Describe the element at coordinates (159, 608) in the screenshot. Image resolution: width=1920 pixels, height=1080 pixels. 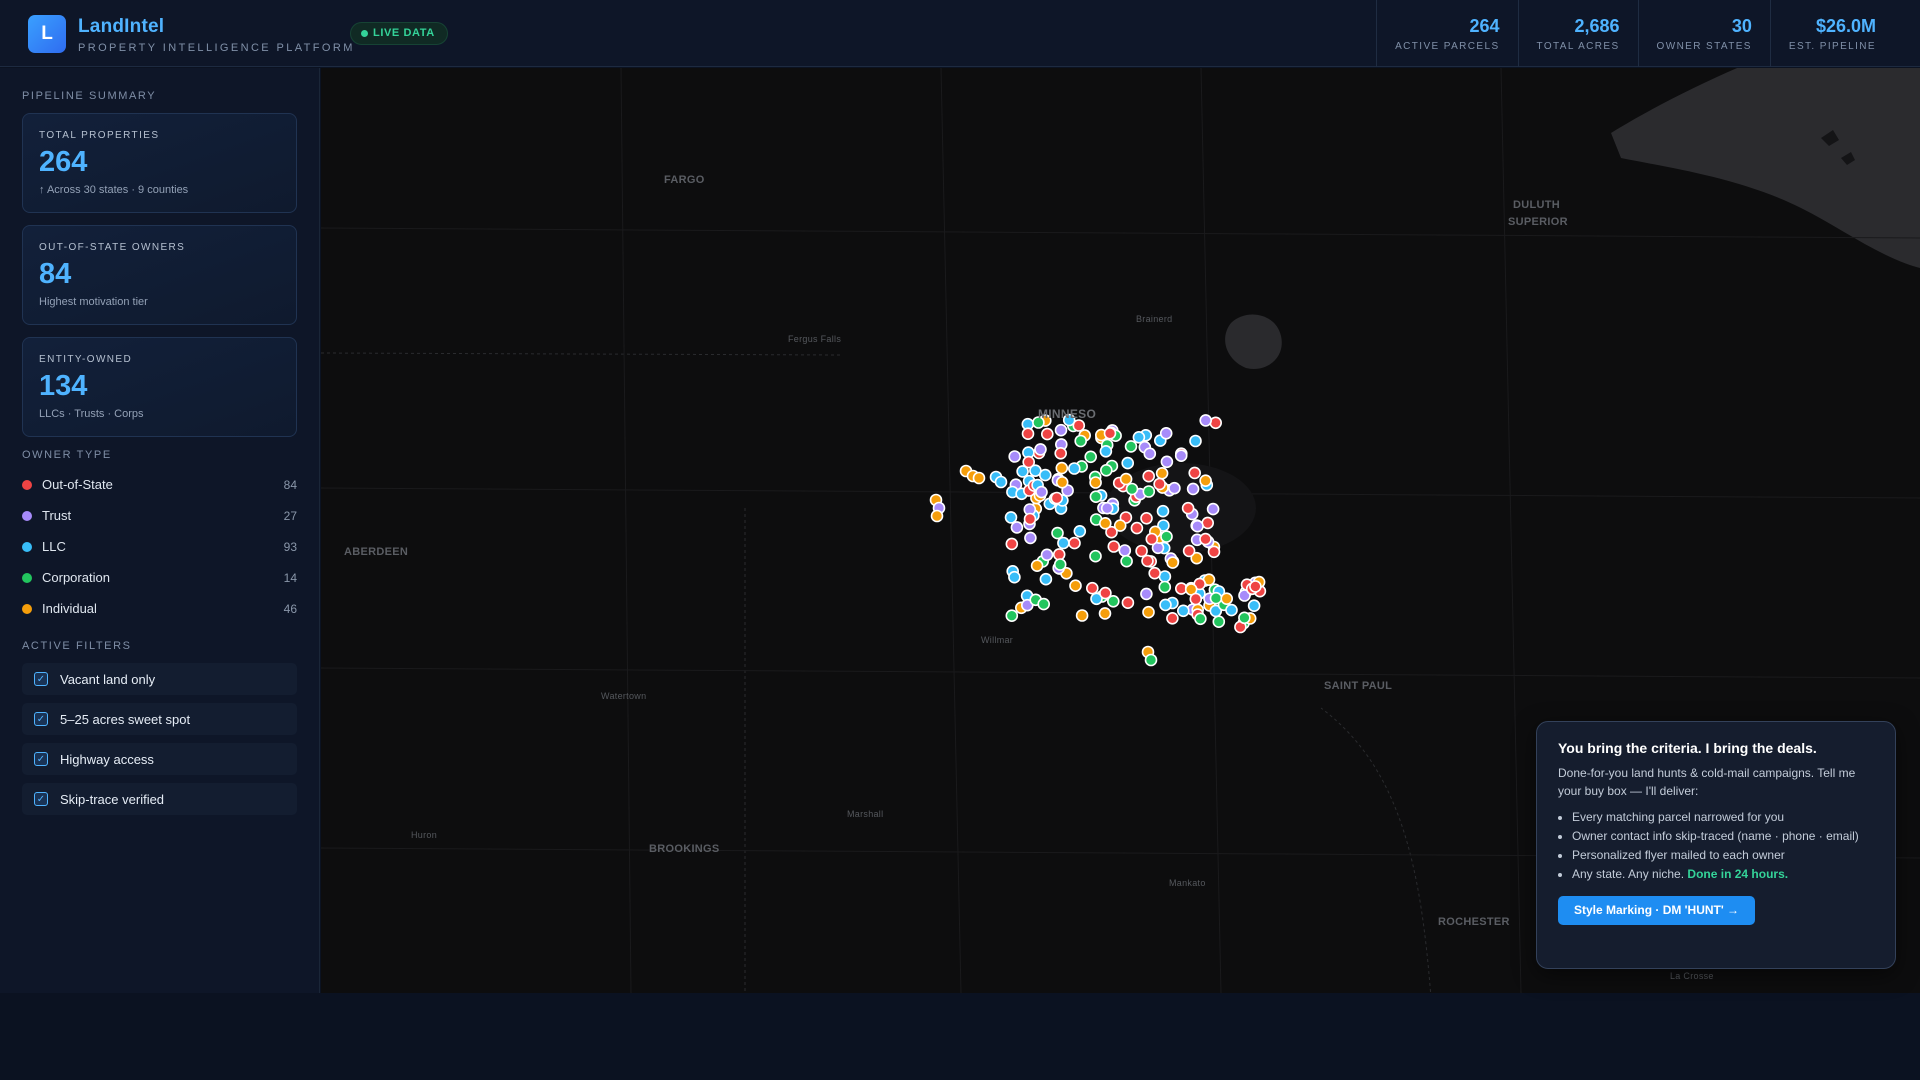
I see `owner-type-individual: Individual 46` at that location.